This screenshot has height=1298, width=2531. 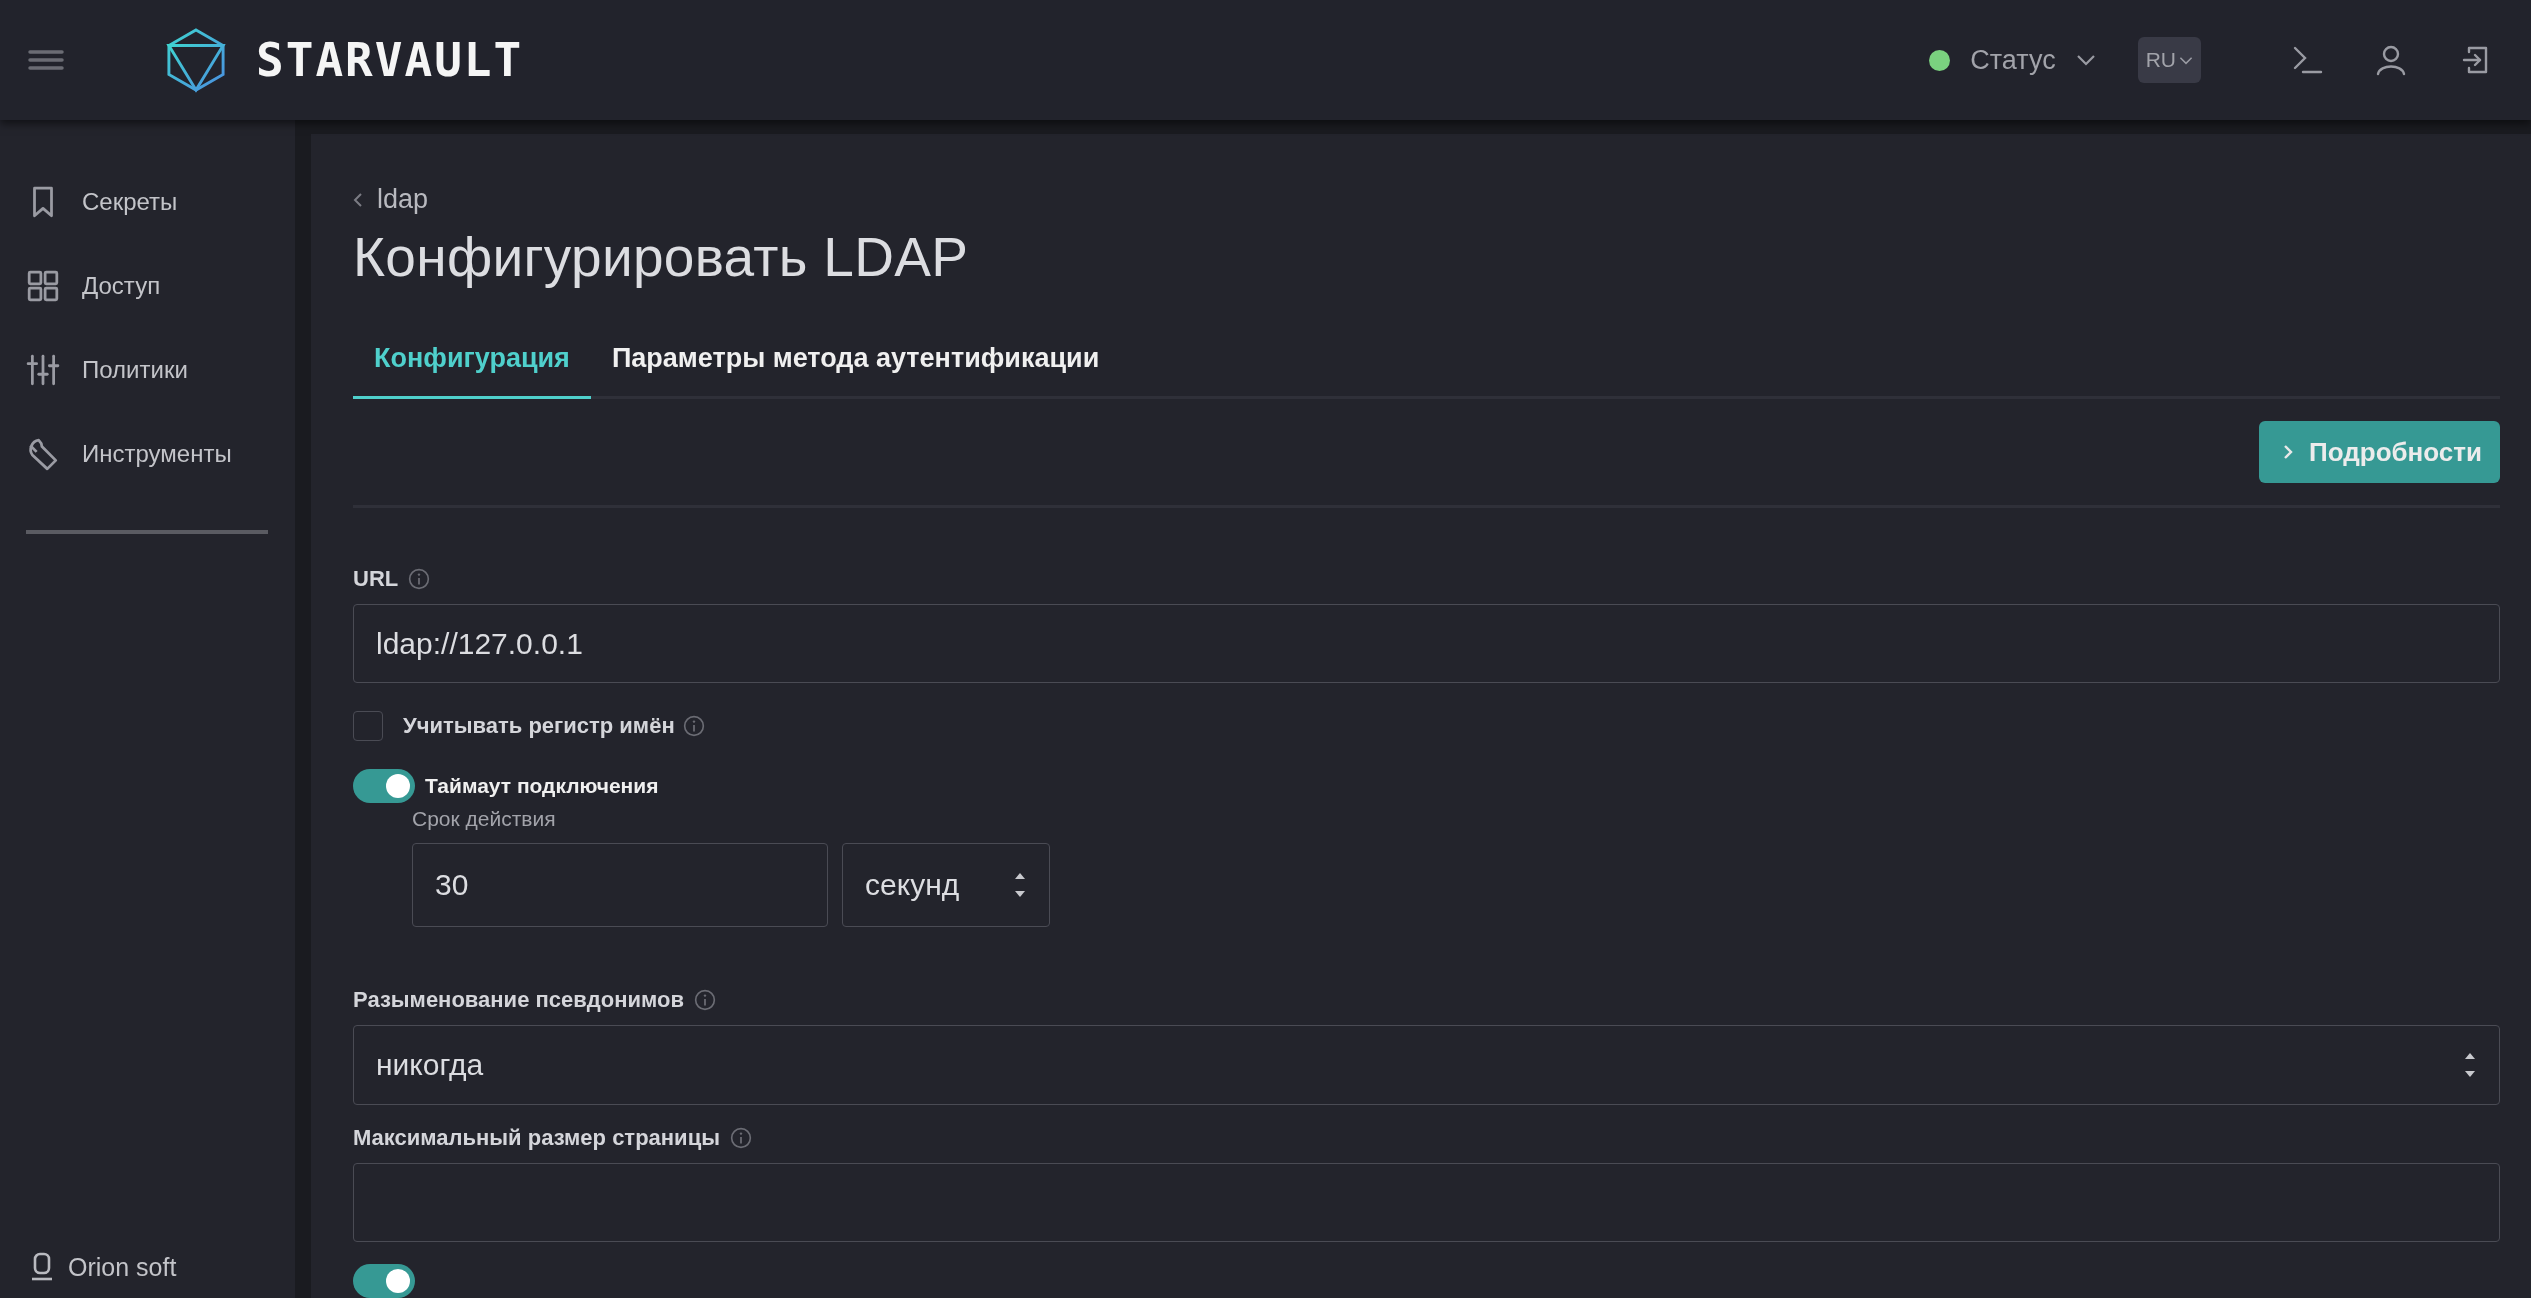 I want to click on sliders-icon, so click(x=43, y=370).